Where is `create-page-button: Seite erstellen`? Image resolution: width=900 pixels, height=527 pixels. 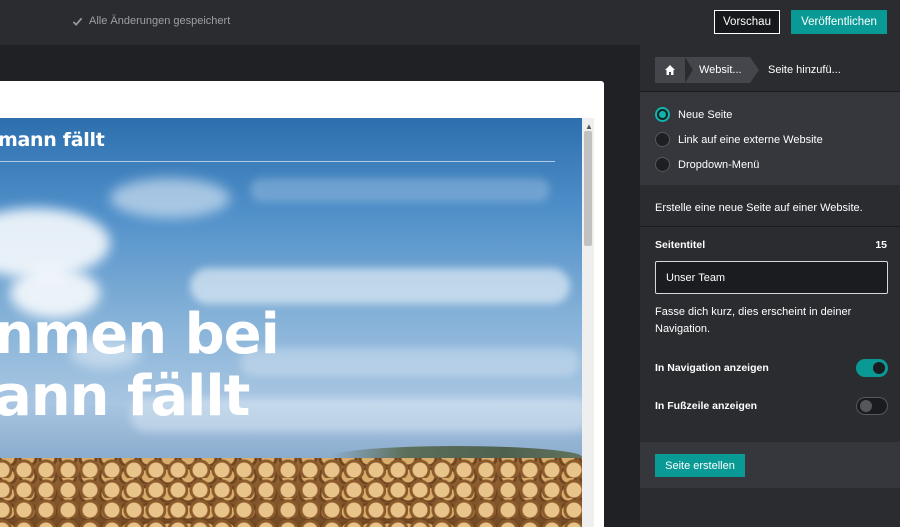 create-page-button: Seite erstellen is located at coordinates (700, 465).